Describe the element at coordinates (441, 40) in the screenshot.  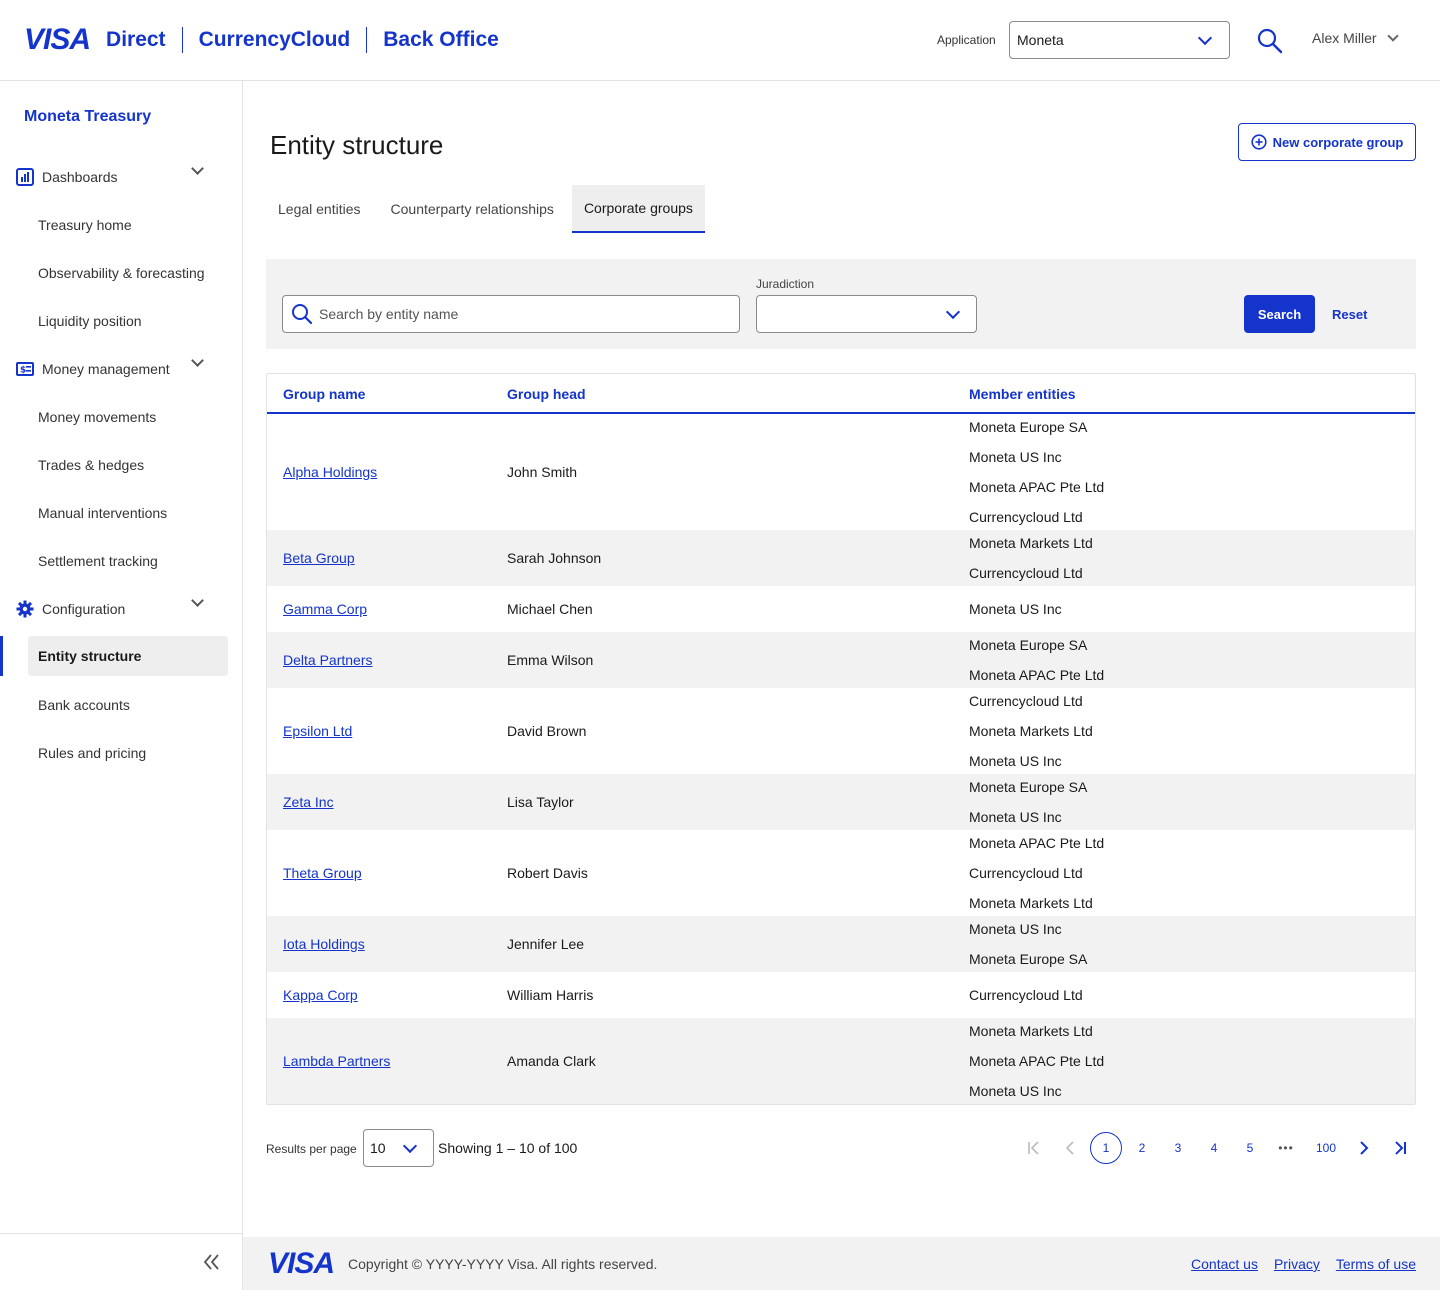
I see `brand-back-office: Back Office` at that location.